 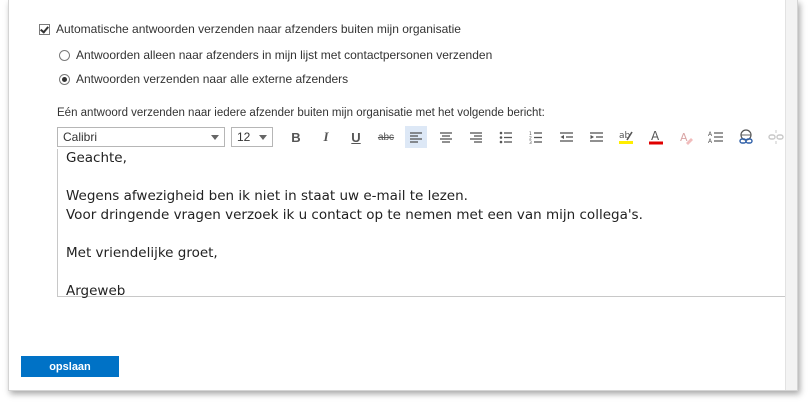 I want to click on highlight-icon: ab, so click(x=626, y=137).